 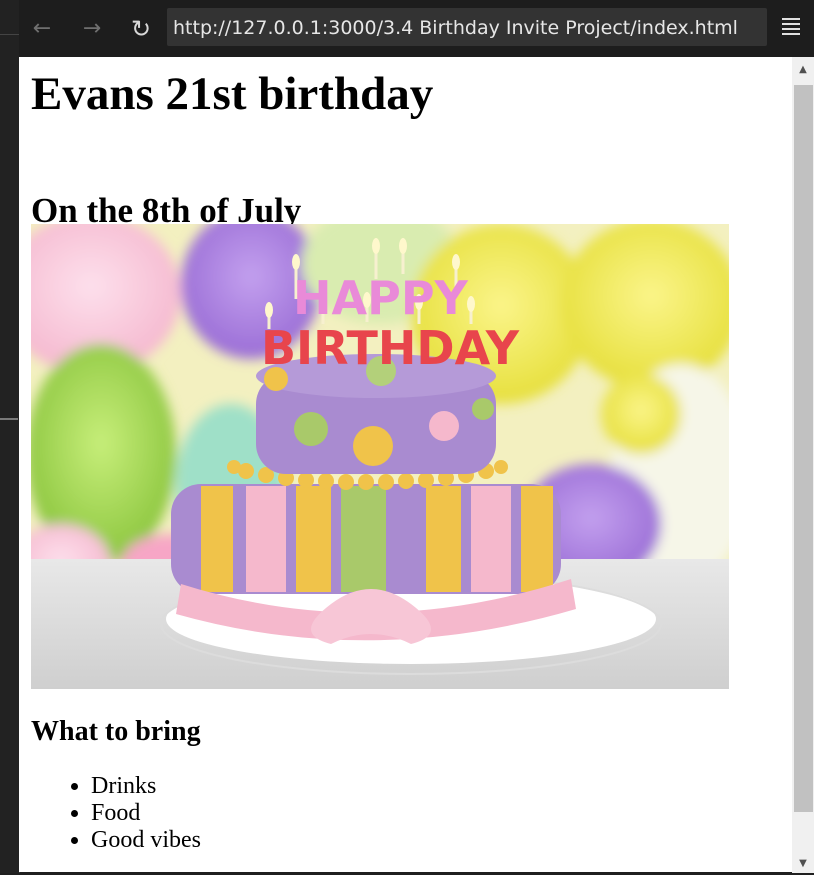 I want to click on scrollbar-thumb, so click(x=803, y=448).